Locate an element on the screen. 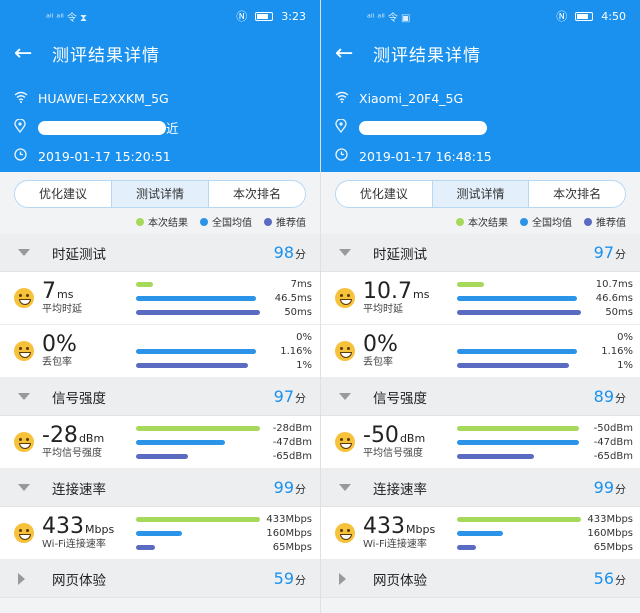  title-bar: ← 测评结果详情 is located at coordinates (160, 53).